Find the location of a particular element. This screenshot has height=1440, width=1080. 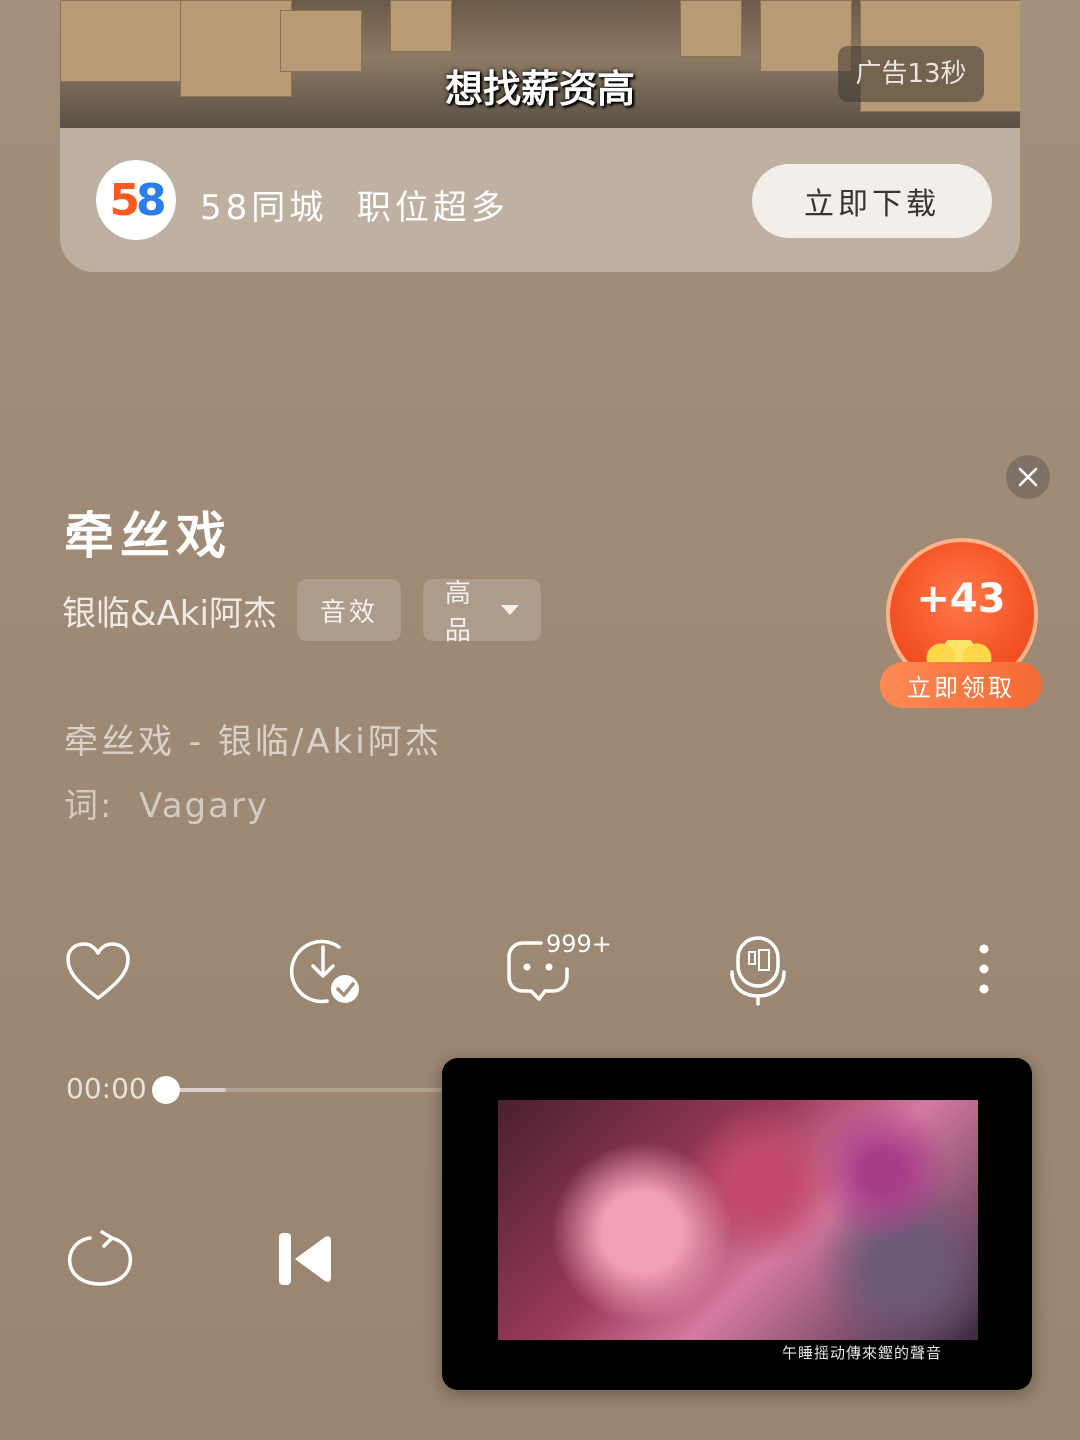

comment-count-badge: 999+ is located at coordinates (579, 944).